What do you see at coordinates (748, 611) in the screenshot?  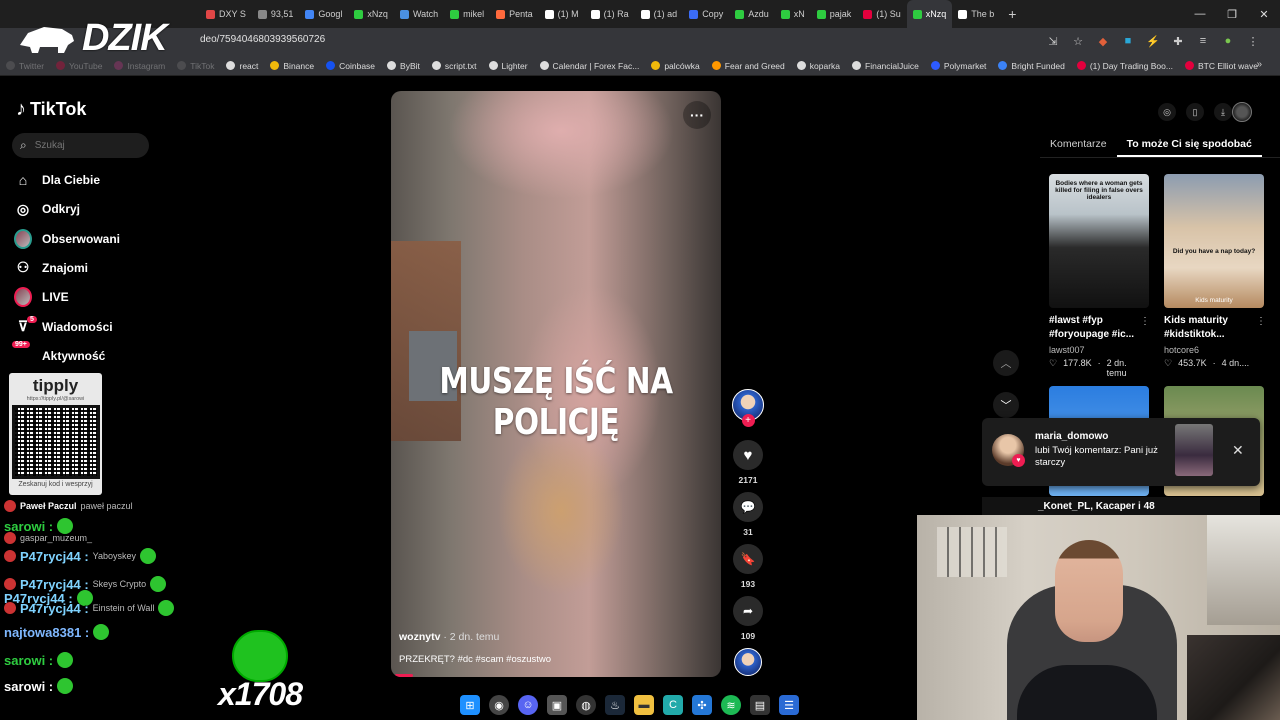 I see `share-icon: ➦` at bounding box center [748, 611].